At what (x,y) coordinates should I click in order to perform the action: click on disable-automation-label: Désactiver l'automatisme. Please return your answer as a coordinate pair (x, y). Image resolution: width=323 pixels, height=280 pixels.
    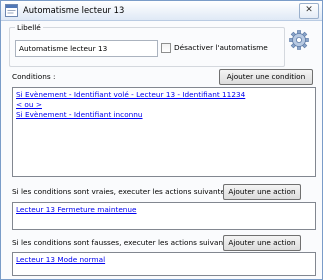
    Looking at the image, I should click on (221, 47).